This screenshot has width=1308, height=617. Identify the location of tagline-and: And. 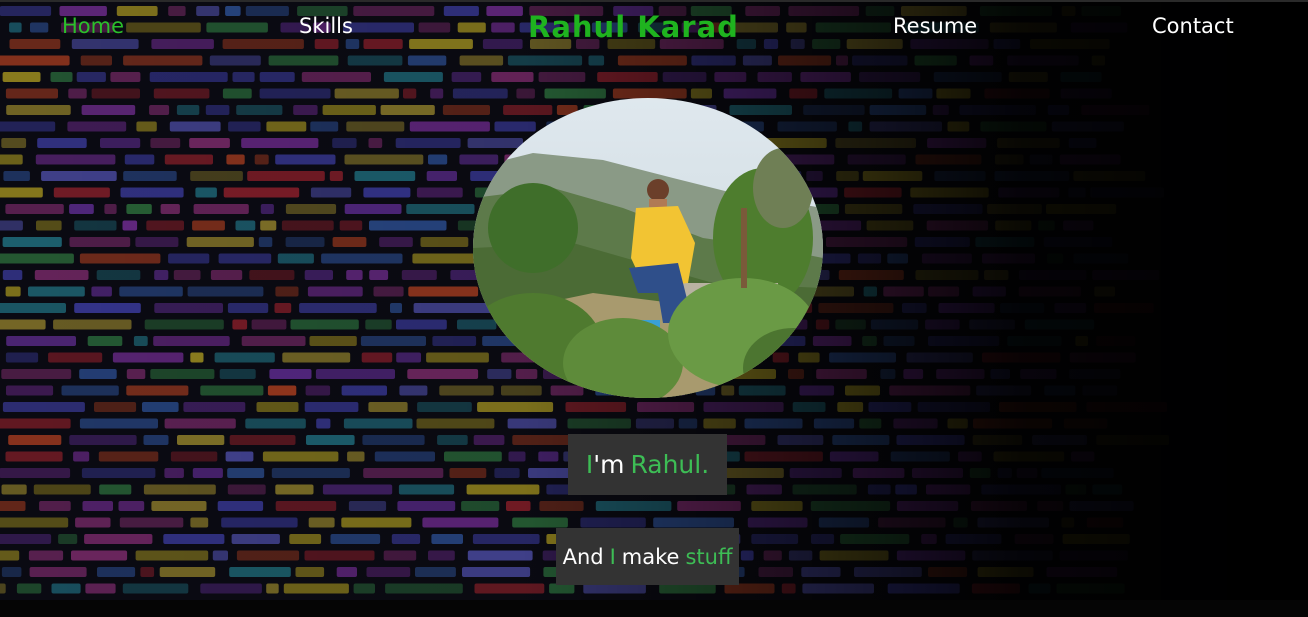
(583, 556).